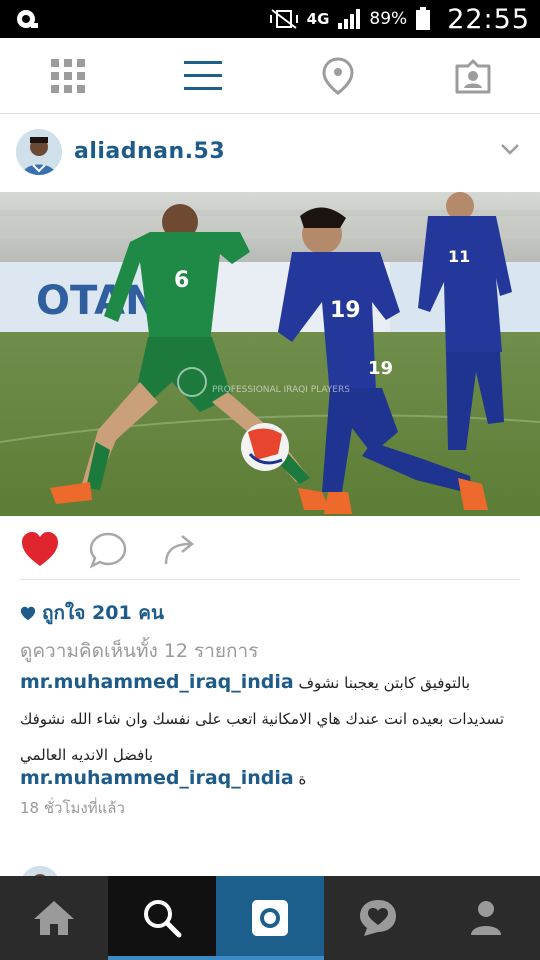  Describe the element at coordinates (108, 550) in the screenshot. I see `comment-icon` at that location.